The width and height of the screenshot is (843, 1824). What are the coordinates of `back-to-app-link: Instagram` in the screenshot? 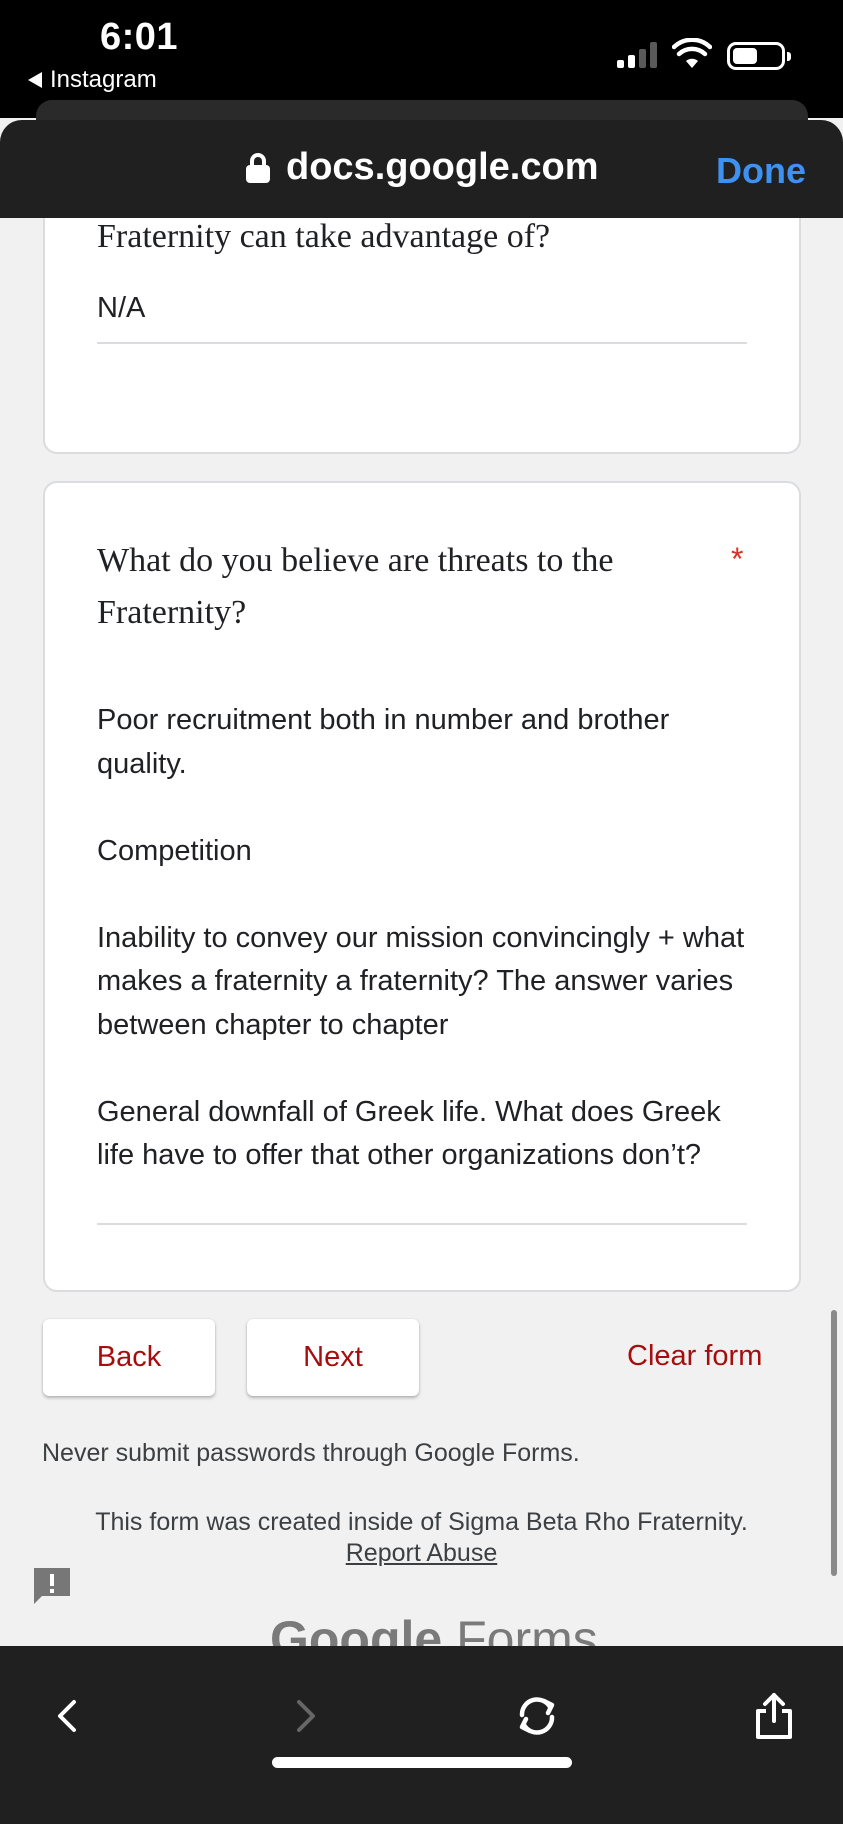 It's located at (92, 80).